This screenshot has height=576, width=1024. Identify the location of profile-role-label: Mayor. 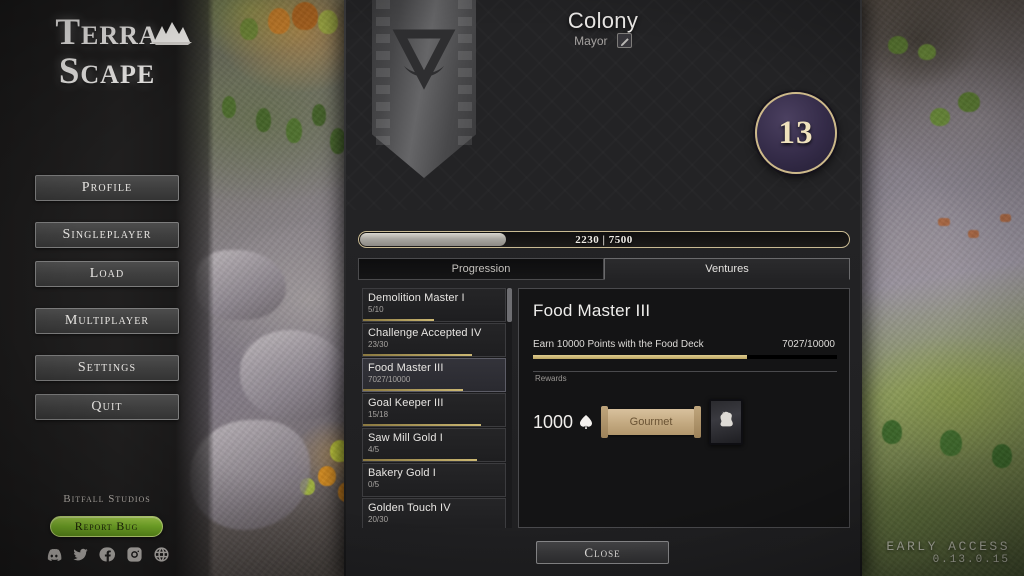
(591, 41).